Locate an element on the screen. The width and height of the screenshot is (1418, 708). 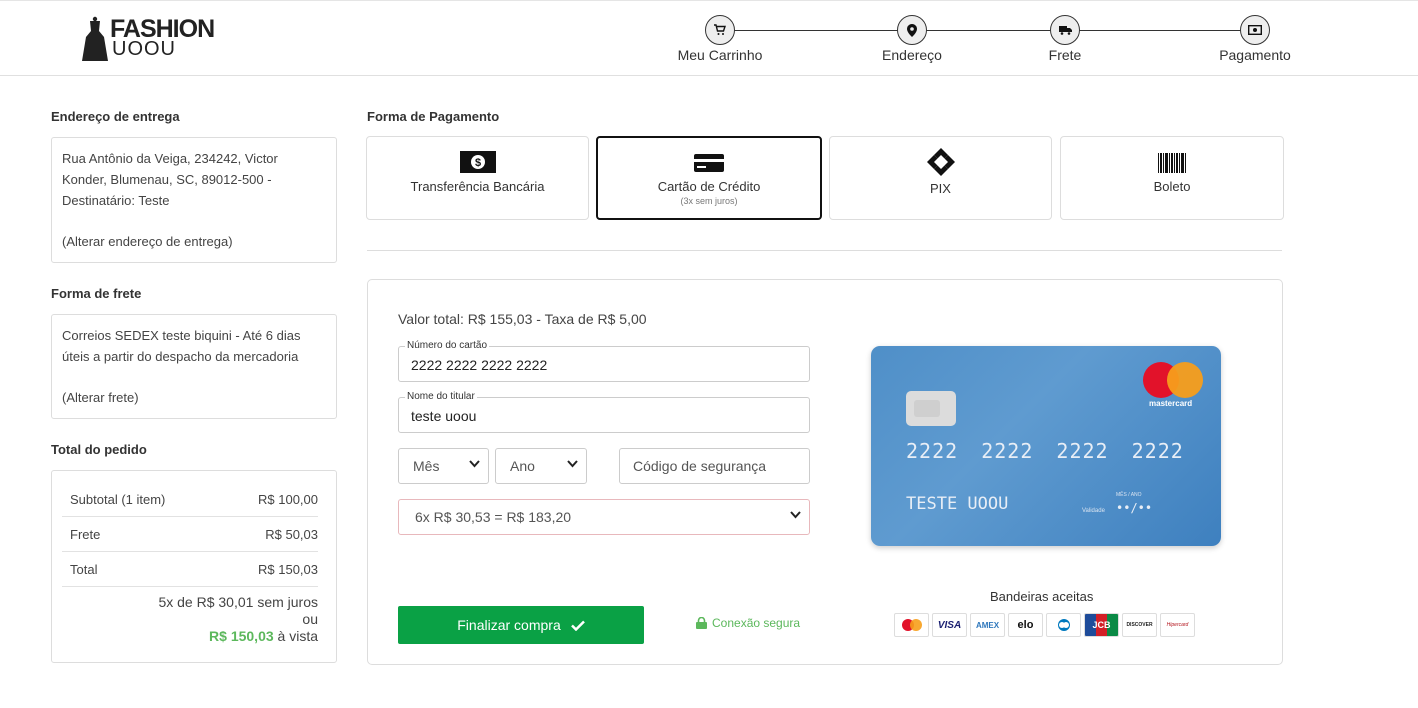
cash-suffix: à vista is located at coordinates (297, 636).